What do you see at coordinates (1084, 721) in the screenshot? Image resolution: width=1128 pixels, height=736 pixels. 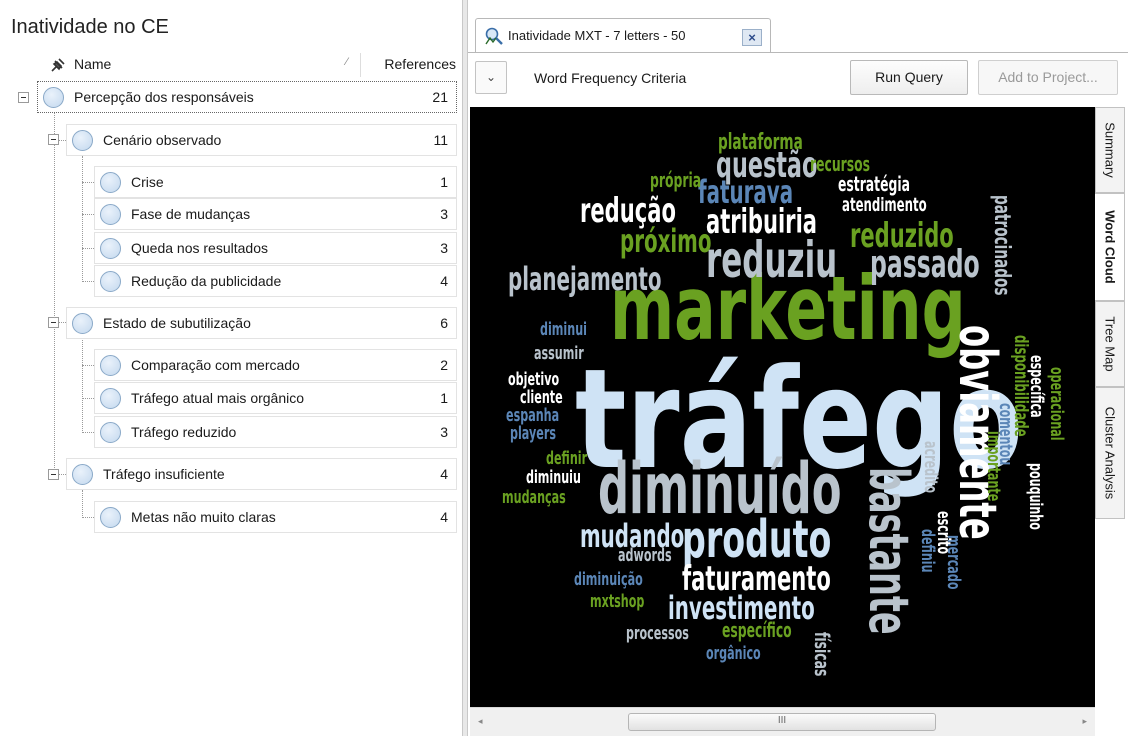 I see `scroll-right-icon: ▸` at bounding box center [1084, 721].